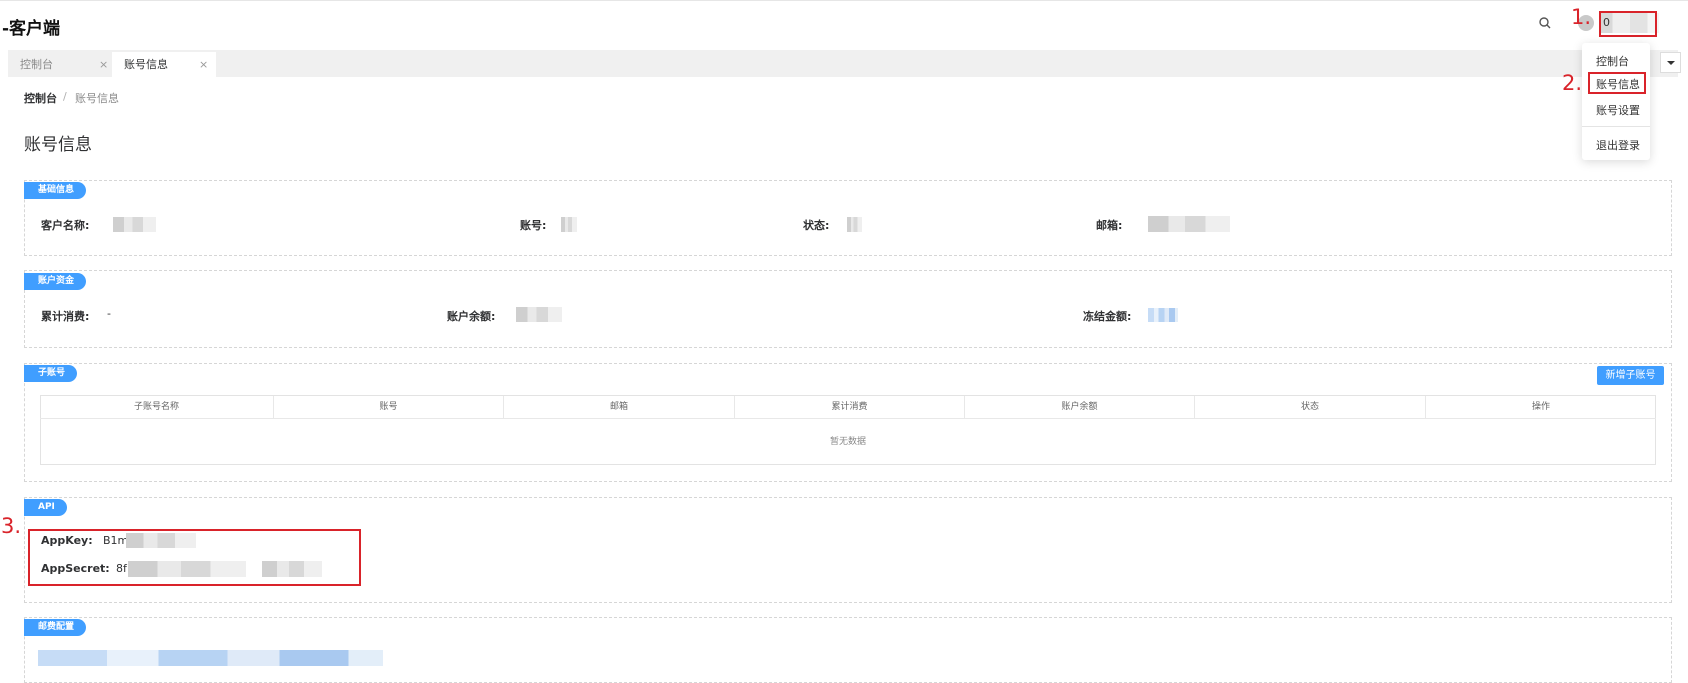 The image size is (1688, 683). Describe the element at coordinates (1109, 225) in the screenshot. I see `email-label: 邮箱:` at that location.